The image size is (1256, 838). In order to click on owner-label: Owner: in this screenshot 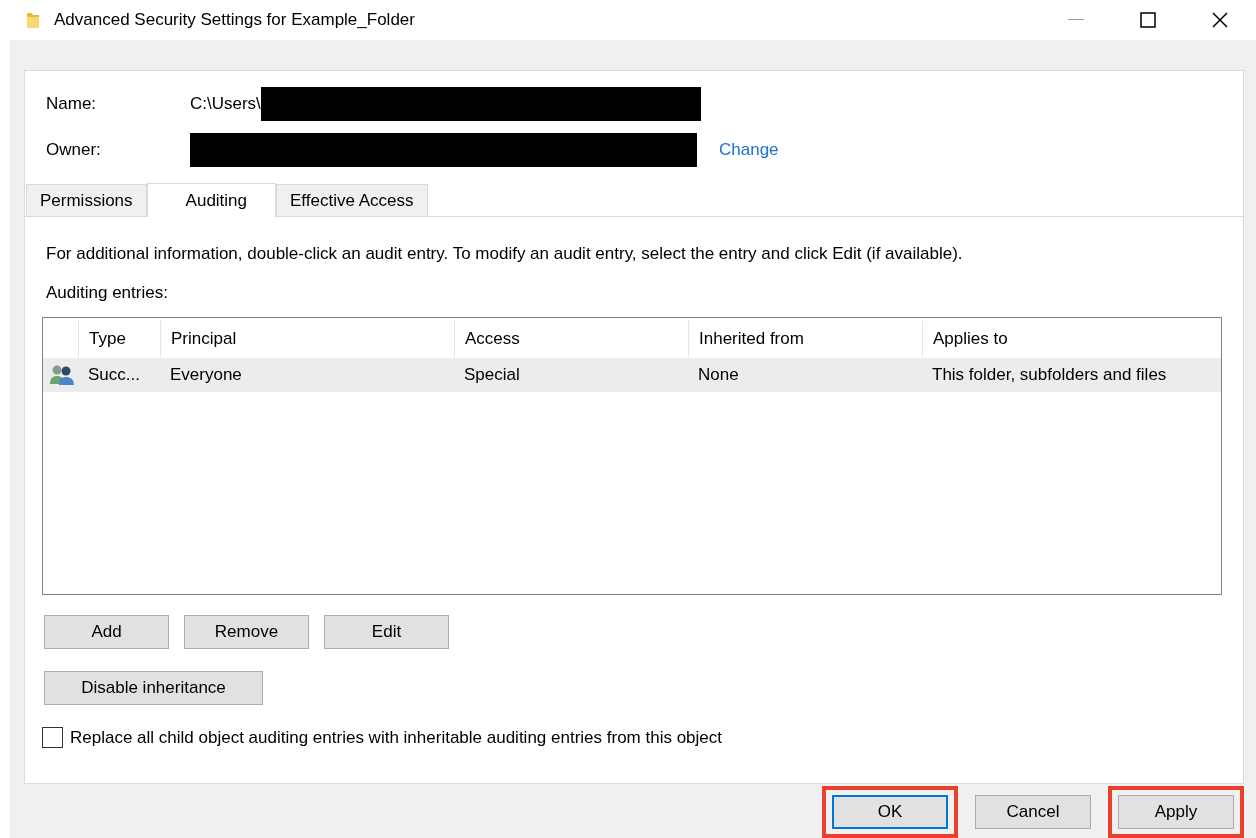, I will do `click(74, 150)`.